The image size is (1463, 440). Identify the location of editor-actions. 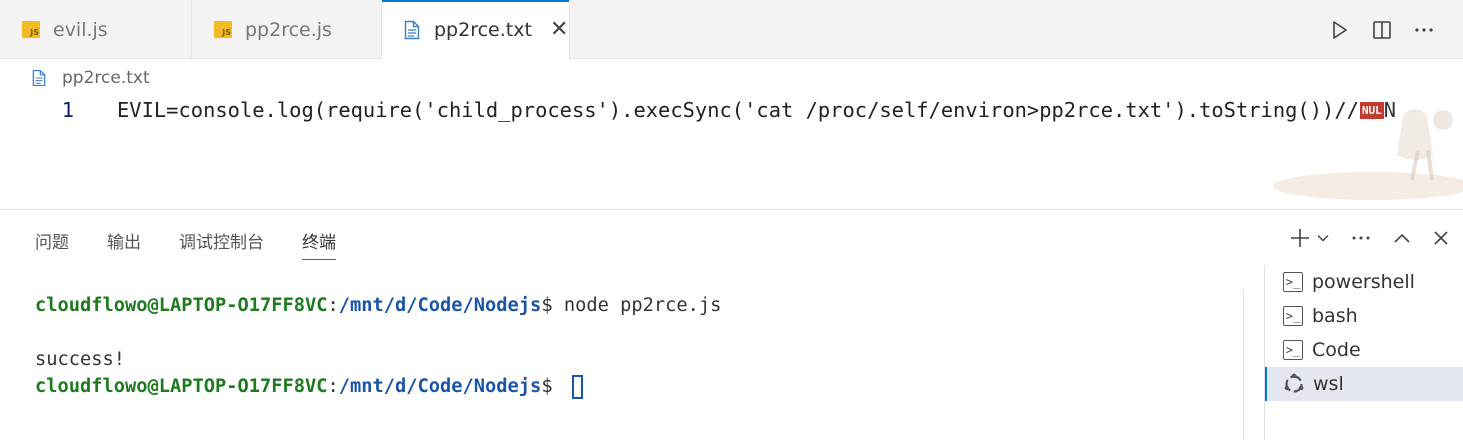
(1391, 29).